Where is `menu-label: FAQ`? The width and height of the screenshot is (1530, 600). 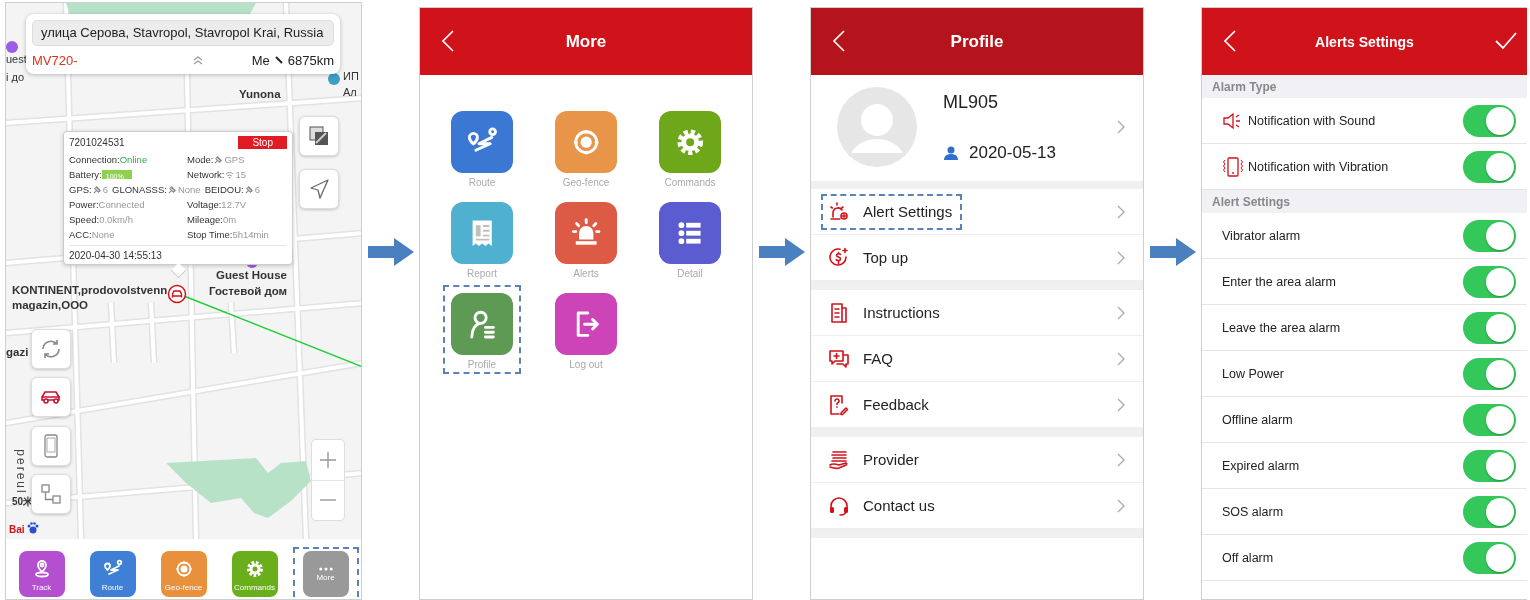
menu-label: FAQ is located at coordinates (878, 358).